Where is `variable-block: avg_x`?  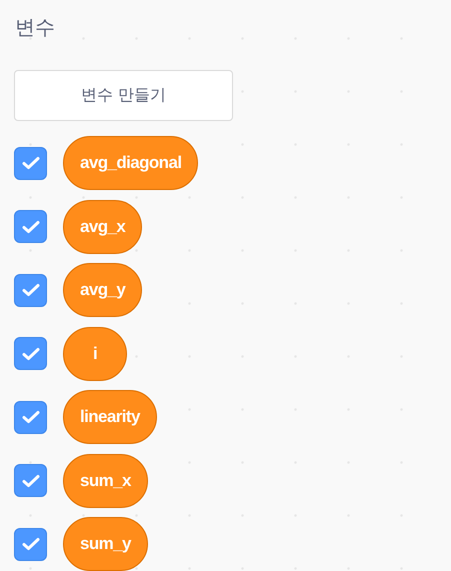
variable-block: avg_x is located at coordinates (102, 227).